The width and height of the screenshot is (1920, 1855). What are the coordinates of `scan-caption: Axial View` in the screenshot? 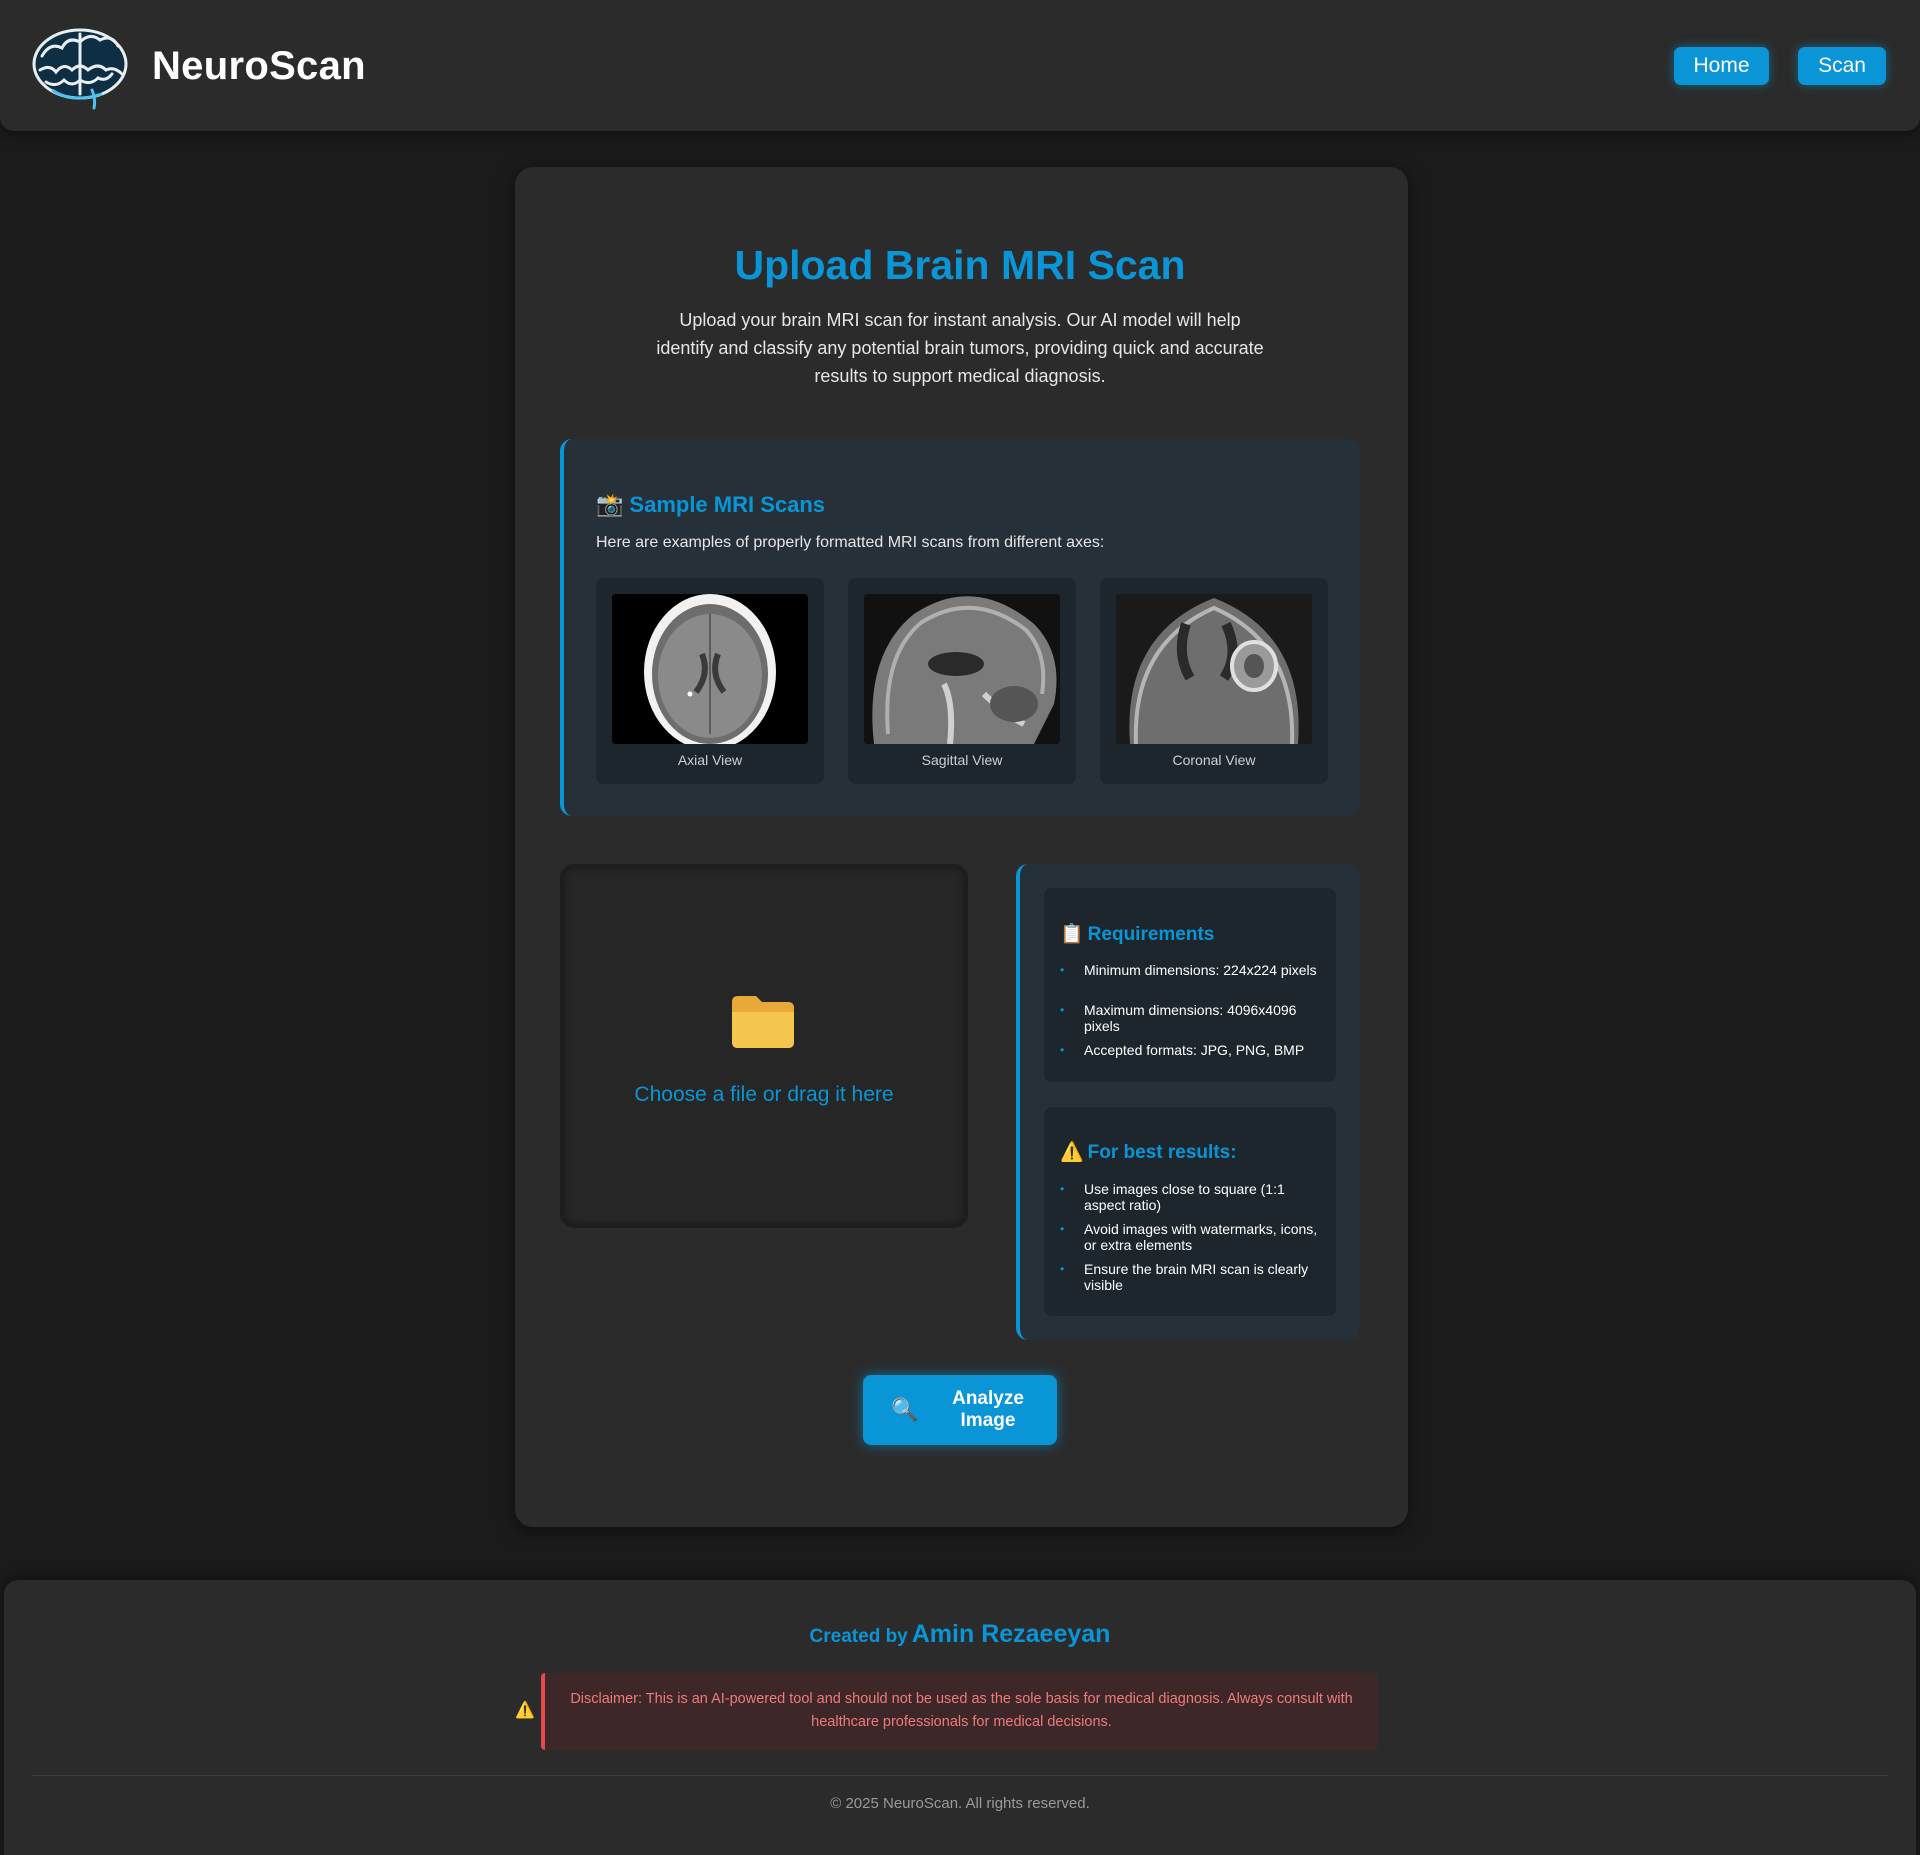 It's located at (710, 760).